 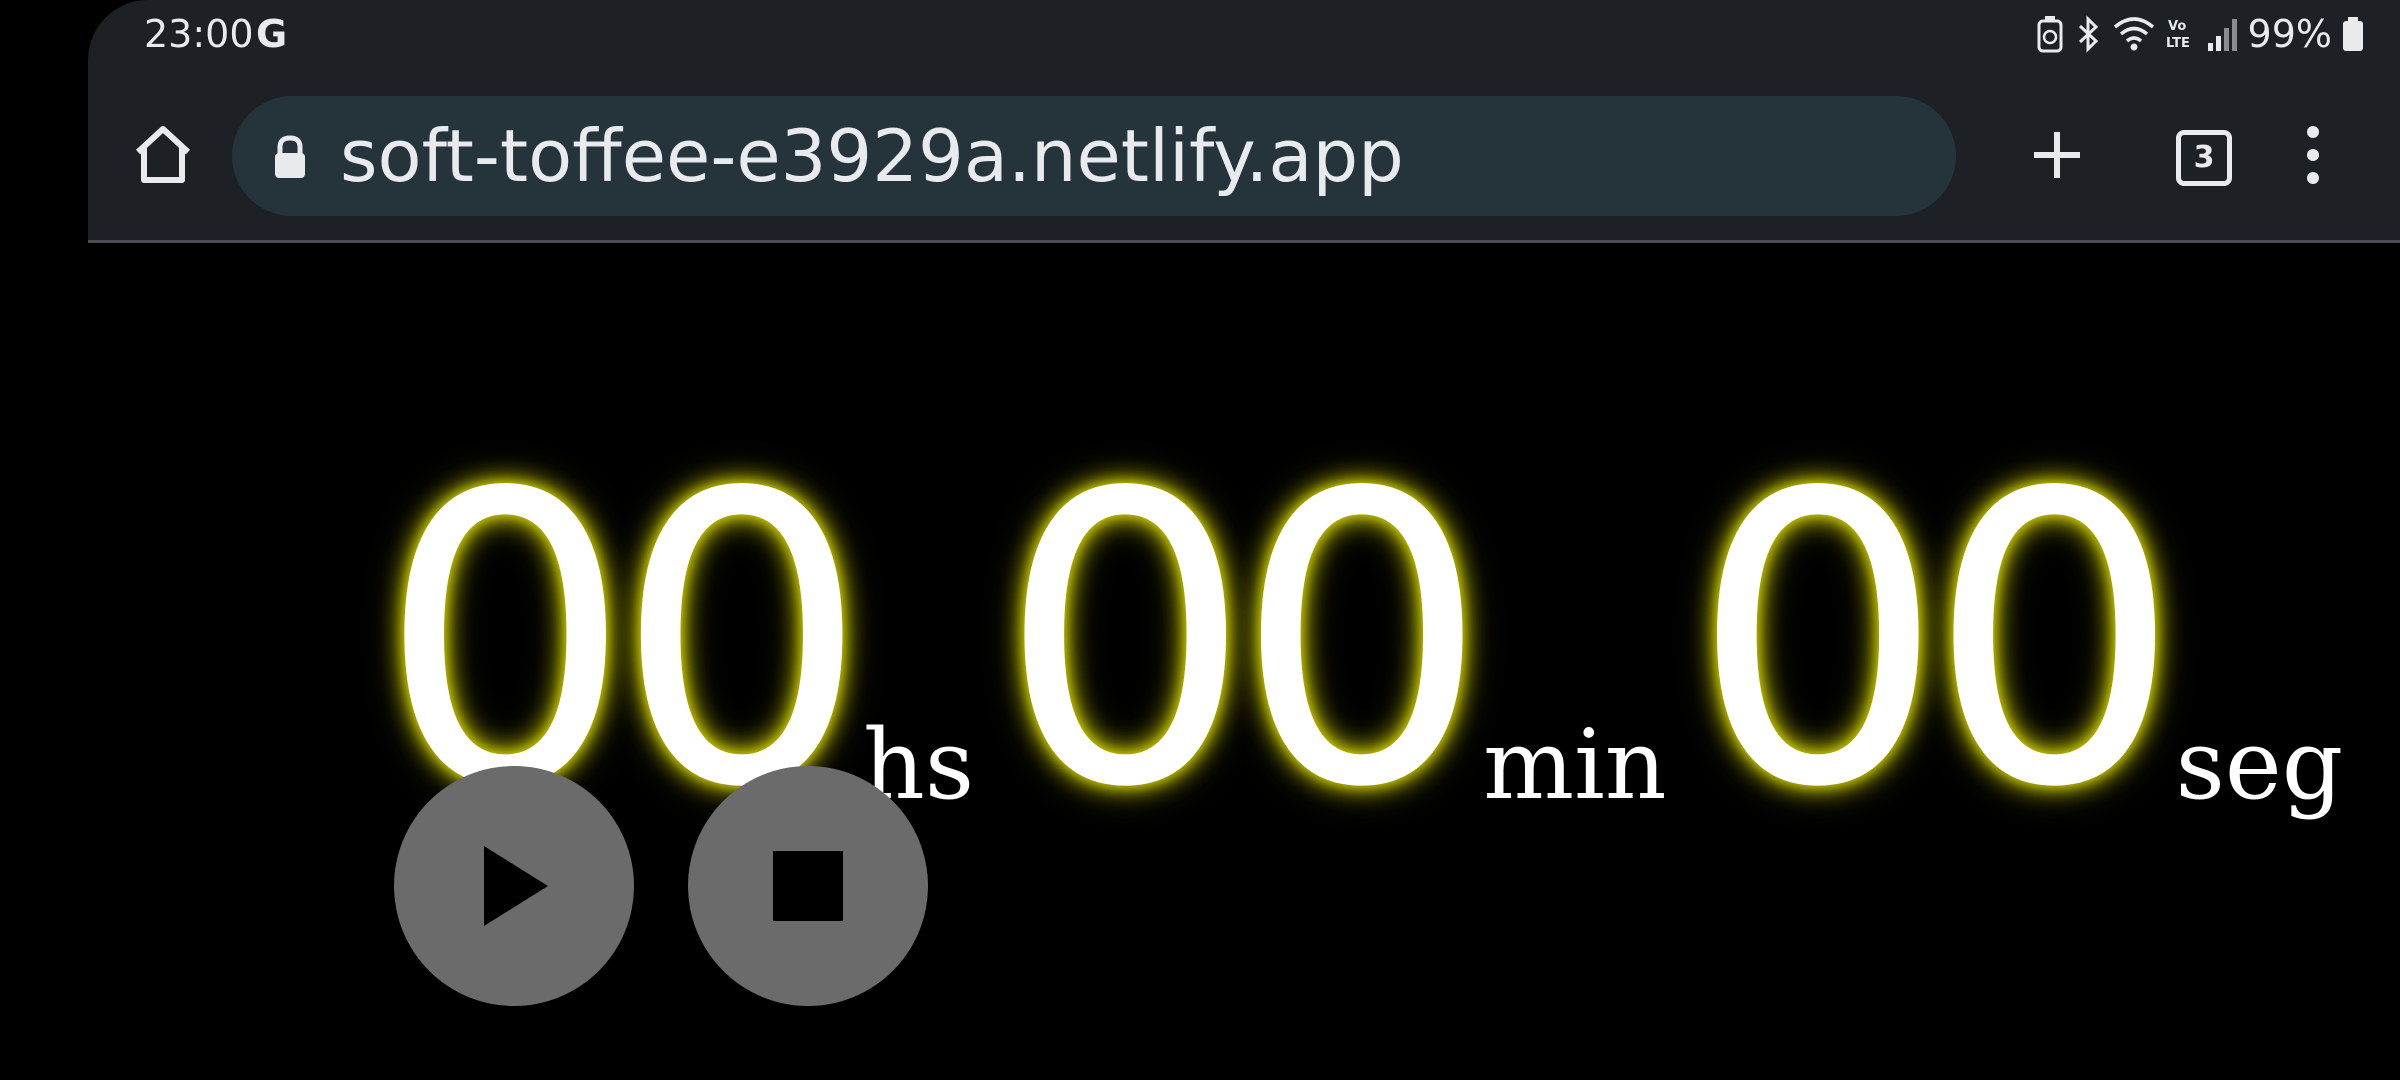 I want to click on stop-button, so click(x=808, y=886).